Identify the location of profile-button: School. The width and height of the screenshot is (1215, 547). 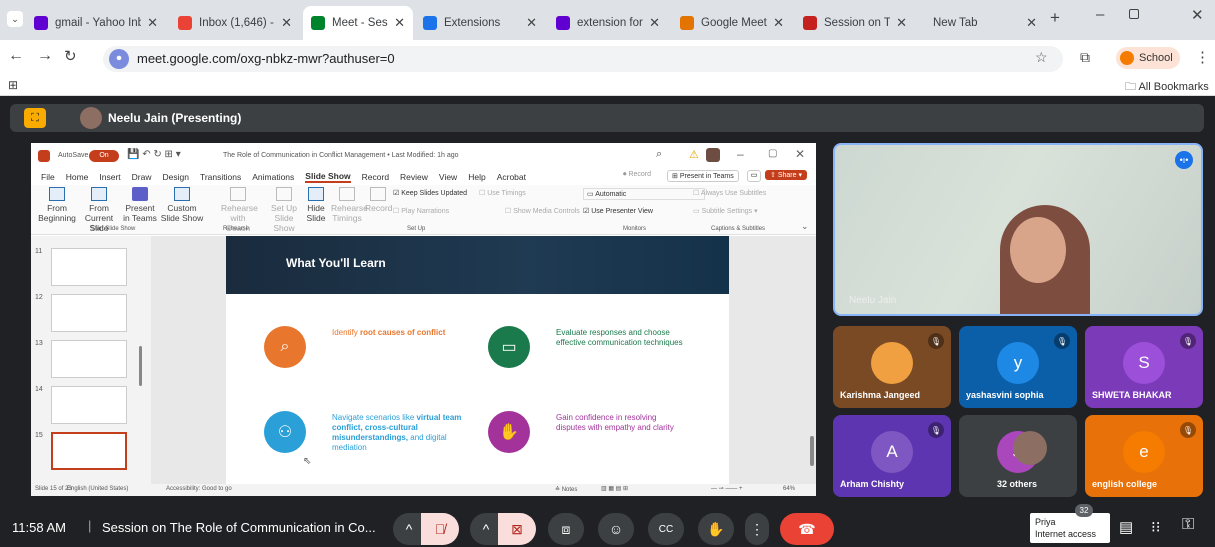
(1148, 58).